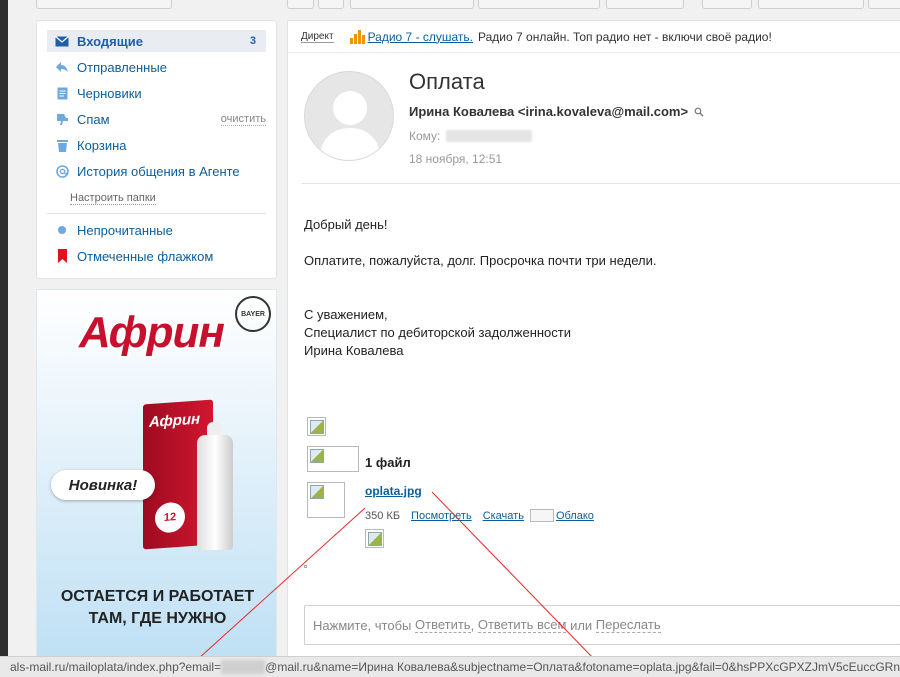  Describe the element at coordinates (4, 338) in the screenshot. I see `window-edge` at that location.